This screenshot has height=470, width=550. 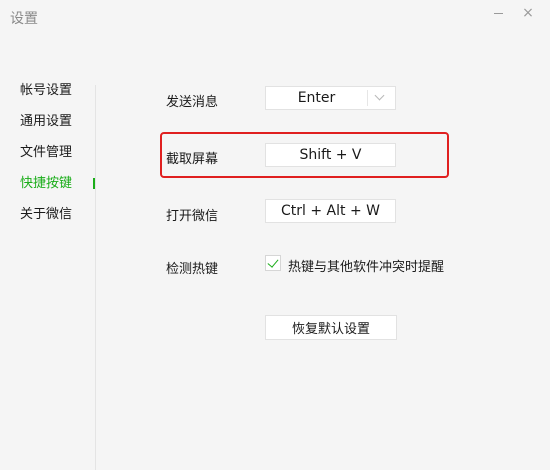 I want to click on sidebar-item-label: 快捷按键, so click(x=46, y=183).